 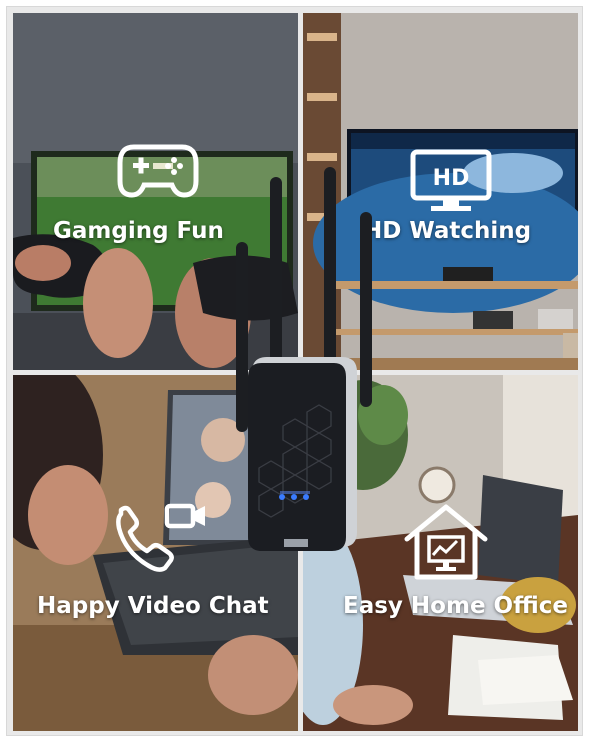 What do you see at coordinates (153, 606) in the screenshot?
I see `caption-video-chat: Happy Video Chat` at bounding box center [153, 606].